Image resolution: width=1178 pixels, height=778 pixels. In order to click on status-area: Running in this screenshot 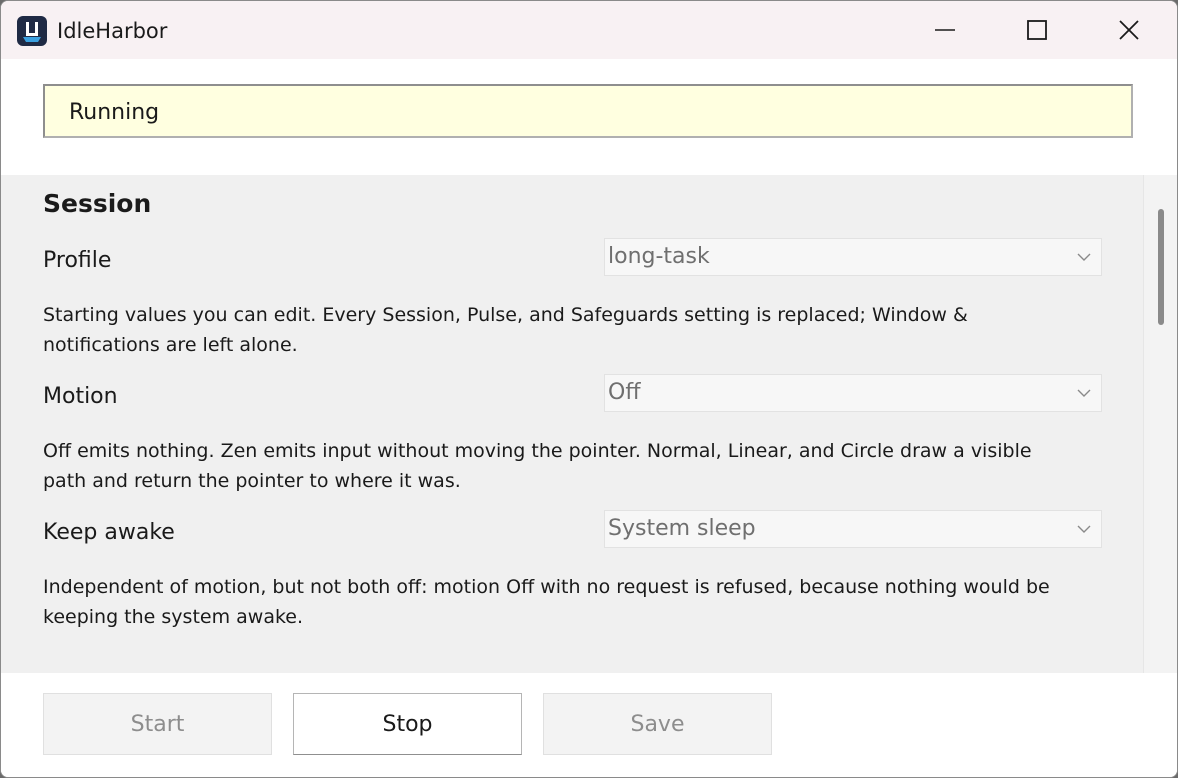, I will do `click(589, 117)`.